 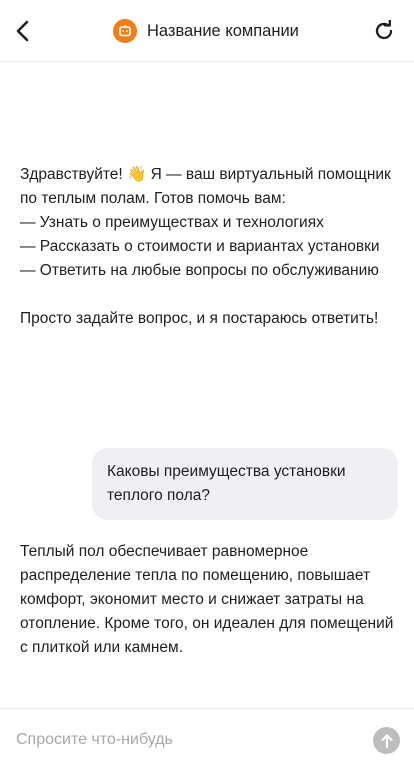 What do you see at coordinates (223, 30) in the screenshot?
I see `page-title: Название компании` at bounding box center [223, 30].